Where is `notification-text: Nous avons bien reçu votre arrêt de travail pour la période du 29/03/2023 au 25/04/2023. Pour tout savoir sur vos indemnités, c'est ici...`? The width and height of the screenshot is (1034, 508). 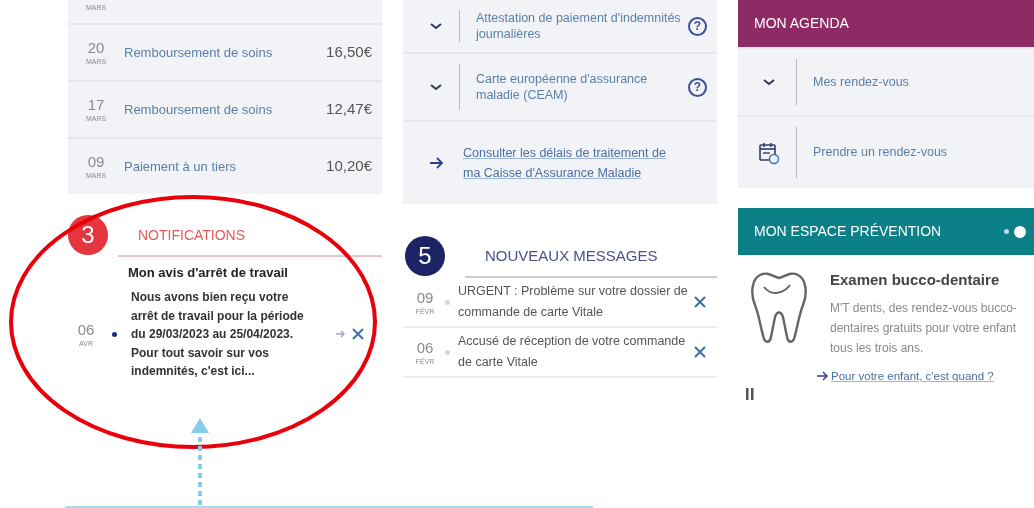
notification-text: Nous avons bien reçu votre arrêt de travail pour la période du 29/03/2023 au 25/04/2023. Pour tout savoir sur vos indemnités, c'est ici... is located at coordinates (221, 334).